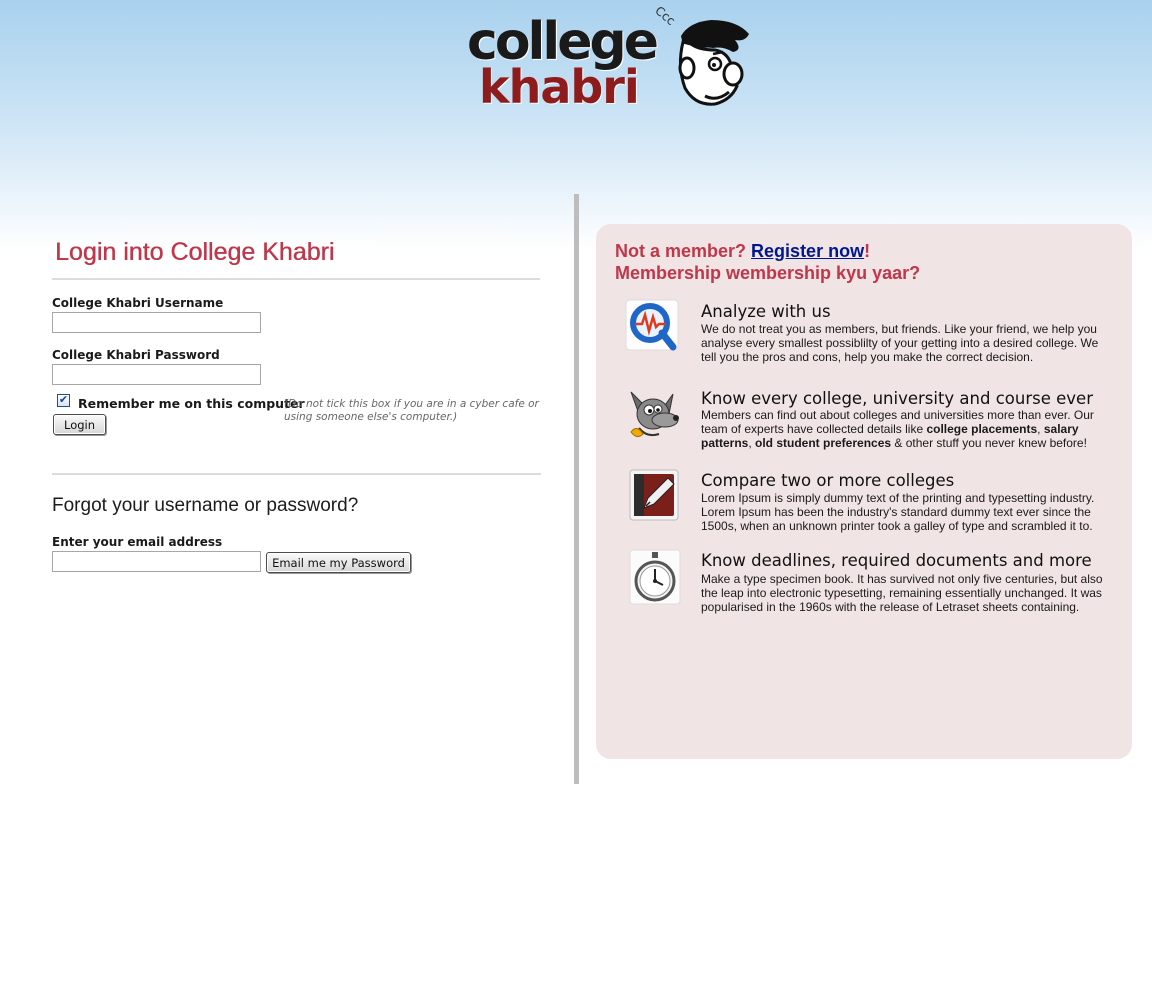 The image size is (1152, 1000). Describe the element at coordinates (655, 577) in the screenshot. I see `stopwatch-icon` at that location.